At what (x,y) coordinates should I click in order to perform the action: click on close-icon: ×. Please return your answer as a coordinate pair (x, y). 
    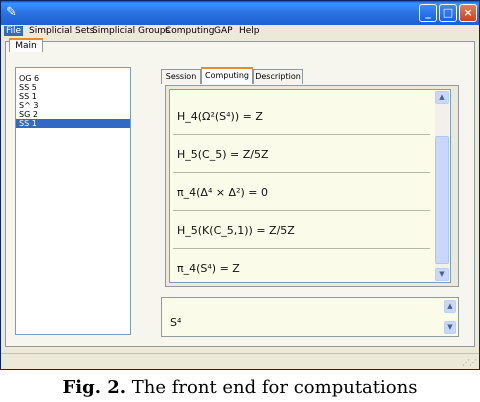
    Looking at the image, I should click on (468, 12).